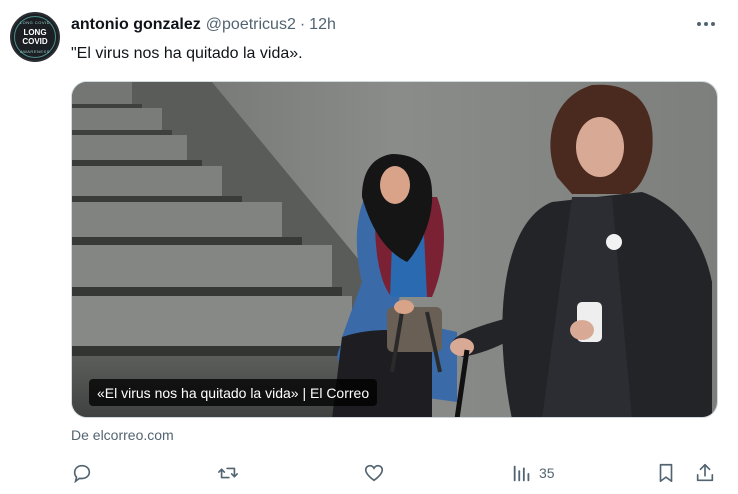  Describe the element at coordinates (35, 51) in the screenshot. I see `avatar-ring-bottom-text: AWARENESS` at that location.